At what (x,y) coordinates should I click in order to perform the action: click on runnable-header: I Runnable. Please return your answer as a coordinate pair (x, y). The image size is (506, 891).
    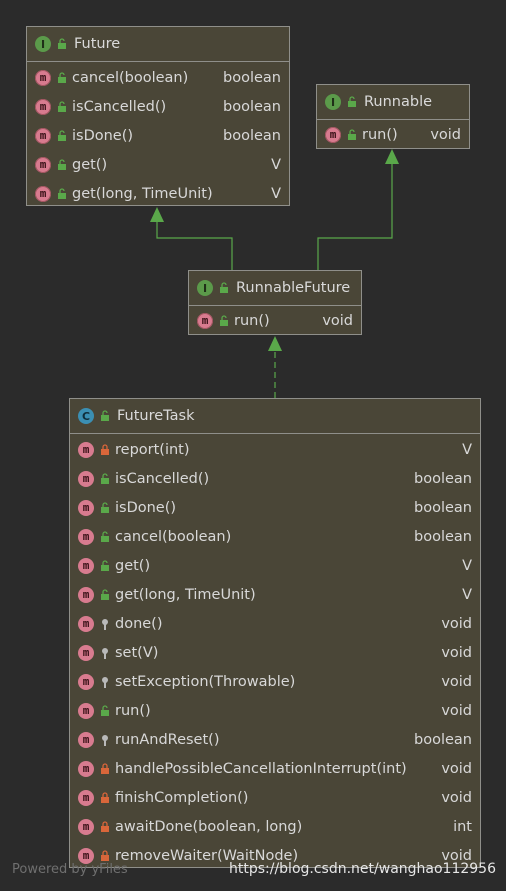
    Looking at the image, I should click on (393, 102).